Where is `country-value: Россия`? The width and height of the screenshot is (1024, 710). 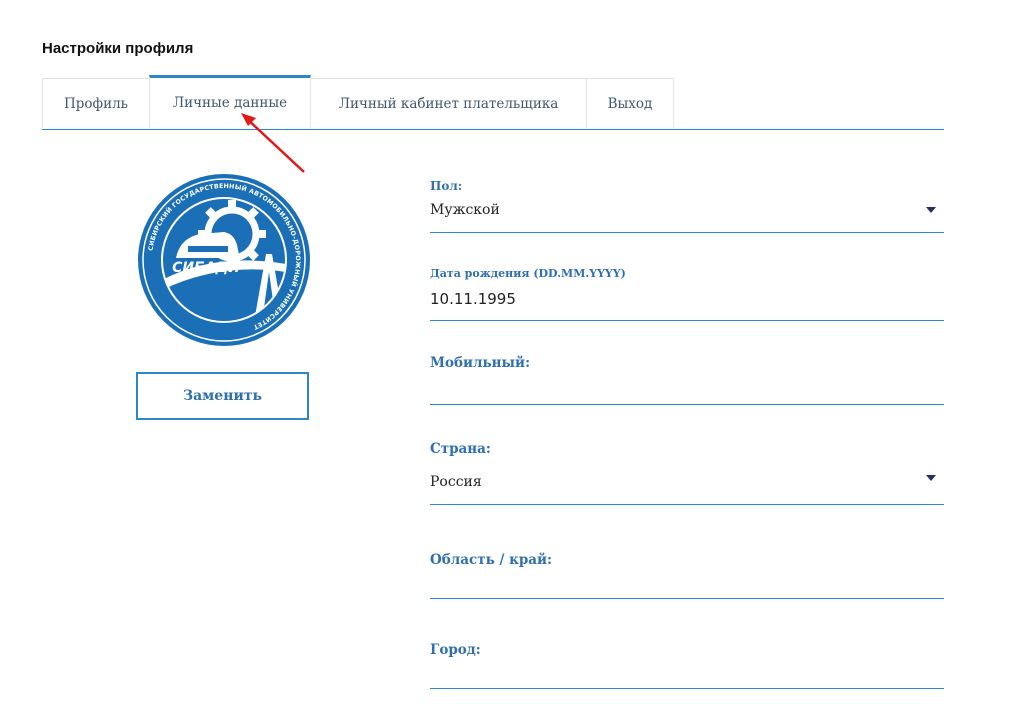
country-value: Россия is located at coordinates (456, 482).